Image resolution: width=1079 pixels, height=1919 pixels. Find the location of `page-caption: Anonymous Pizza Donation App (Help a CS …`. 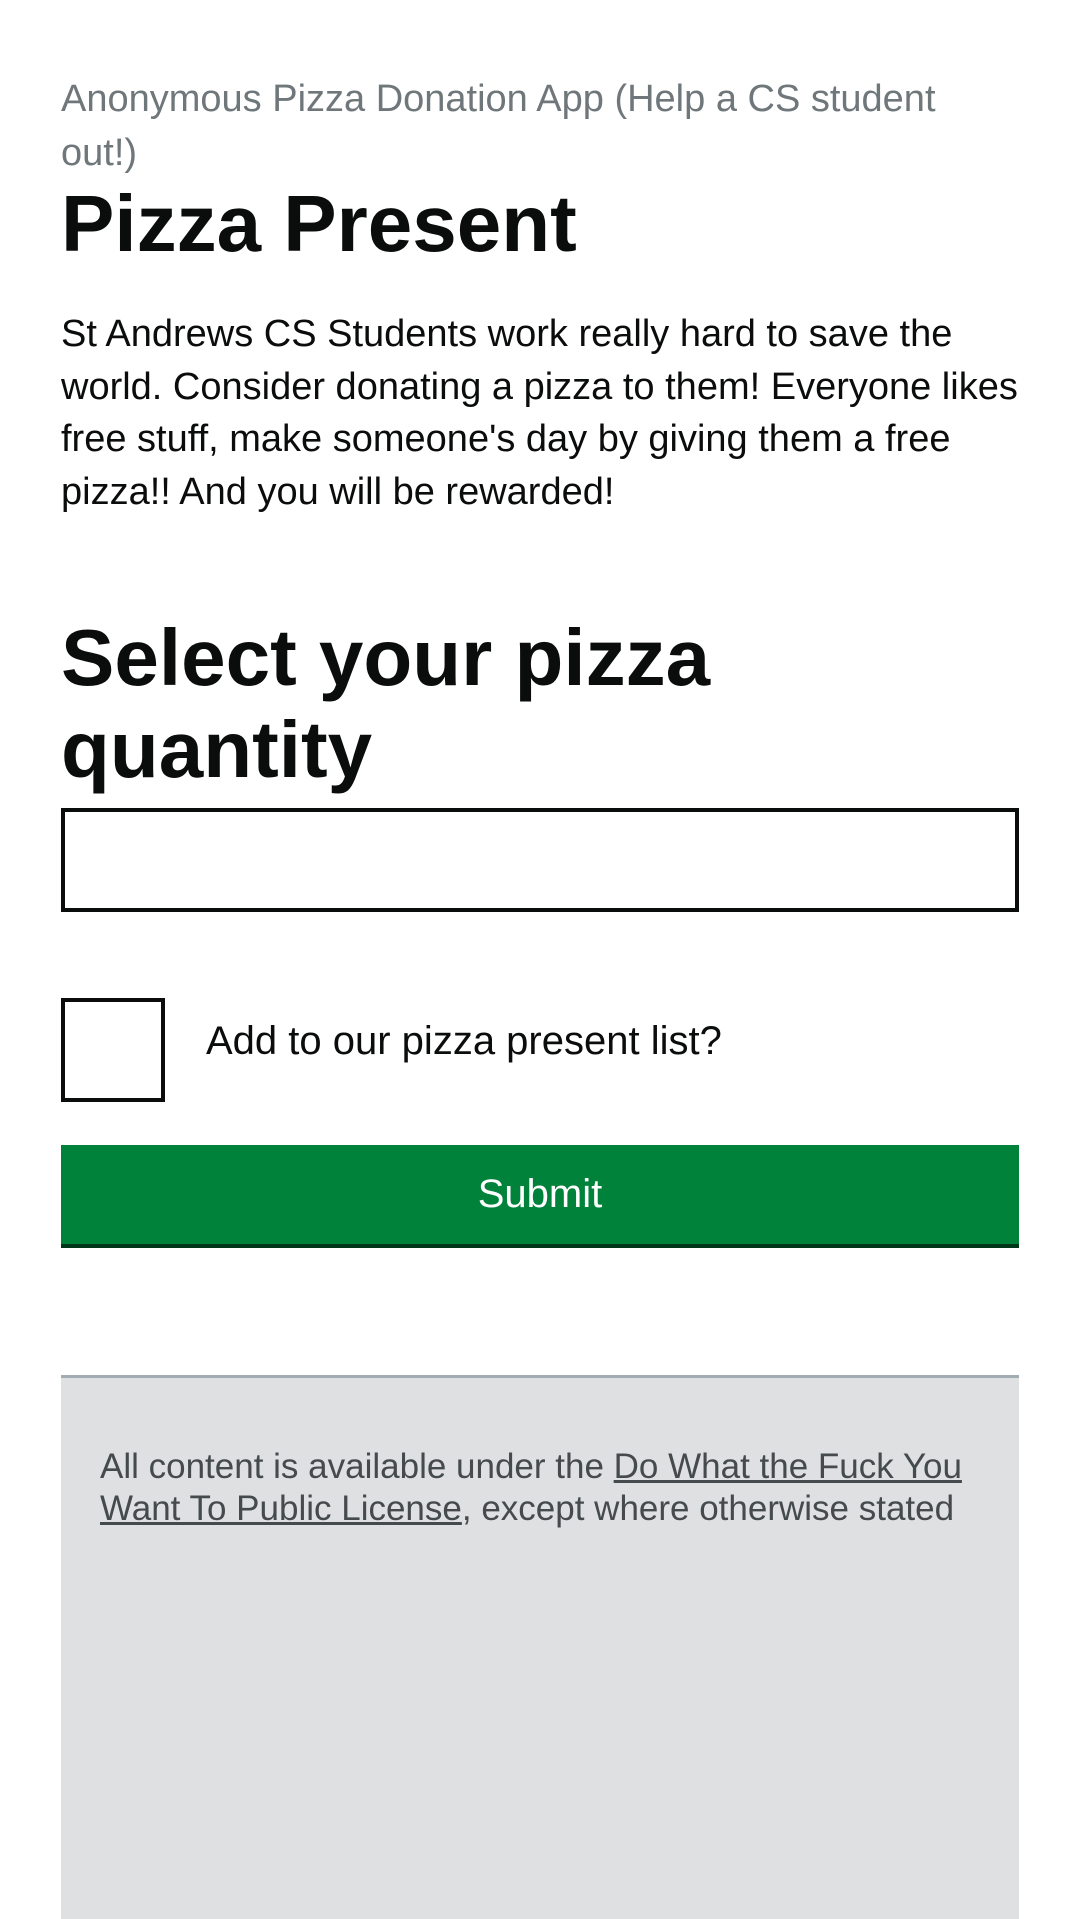

page-caption: Anonymous Pizza Donation App (Help a CS … is located at coordinates (498, 126).